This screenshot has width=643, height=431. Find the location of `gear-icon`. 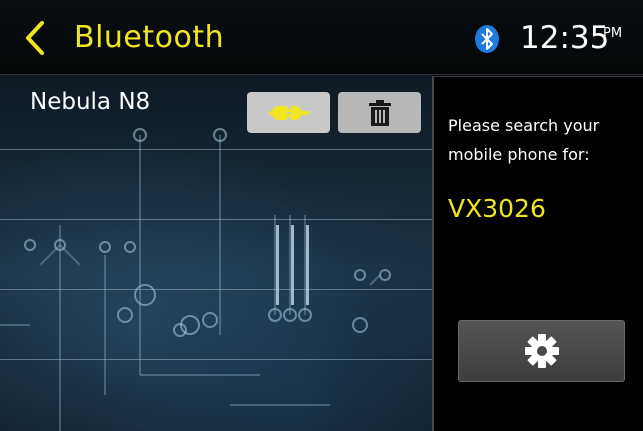

gear-icon is located at coordinates (541, 351).